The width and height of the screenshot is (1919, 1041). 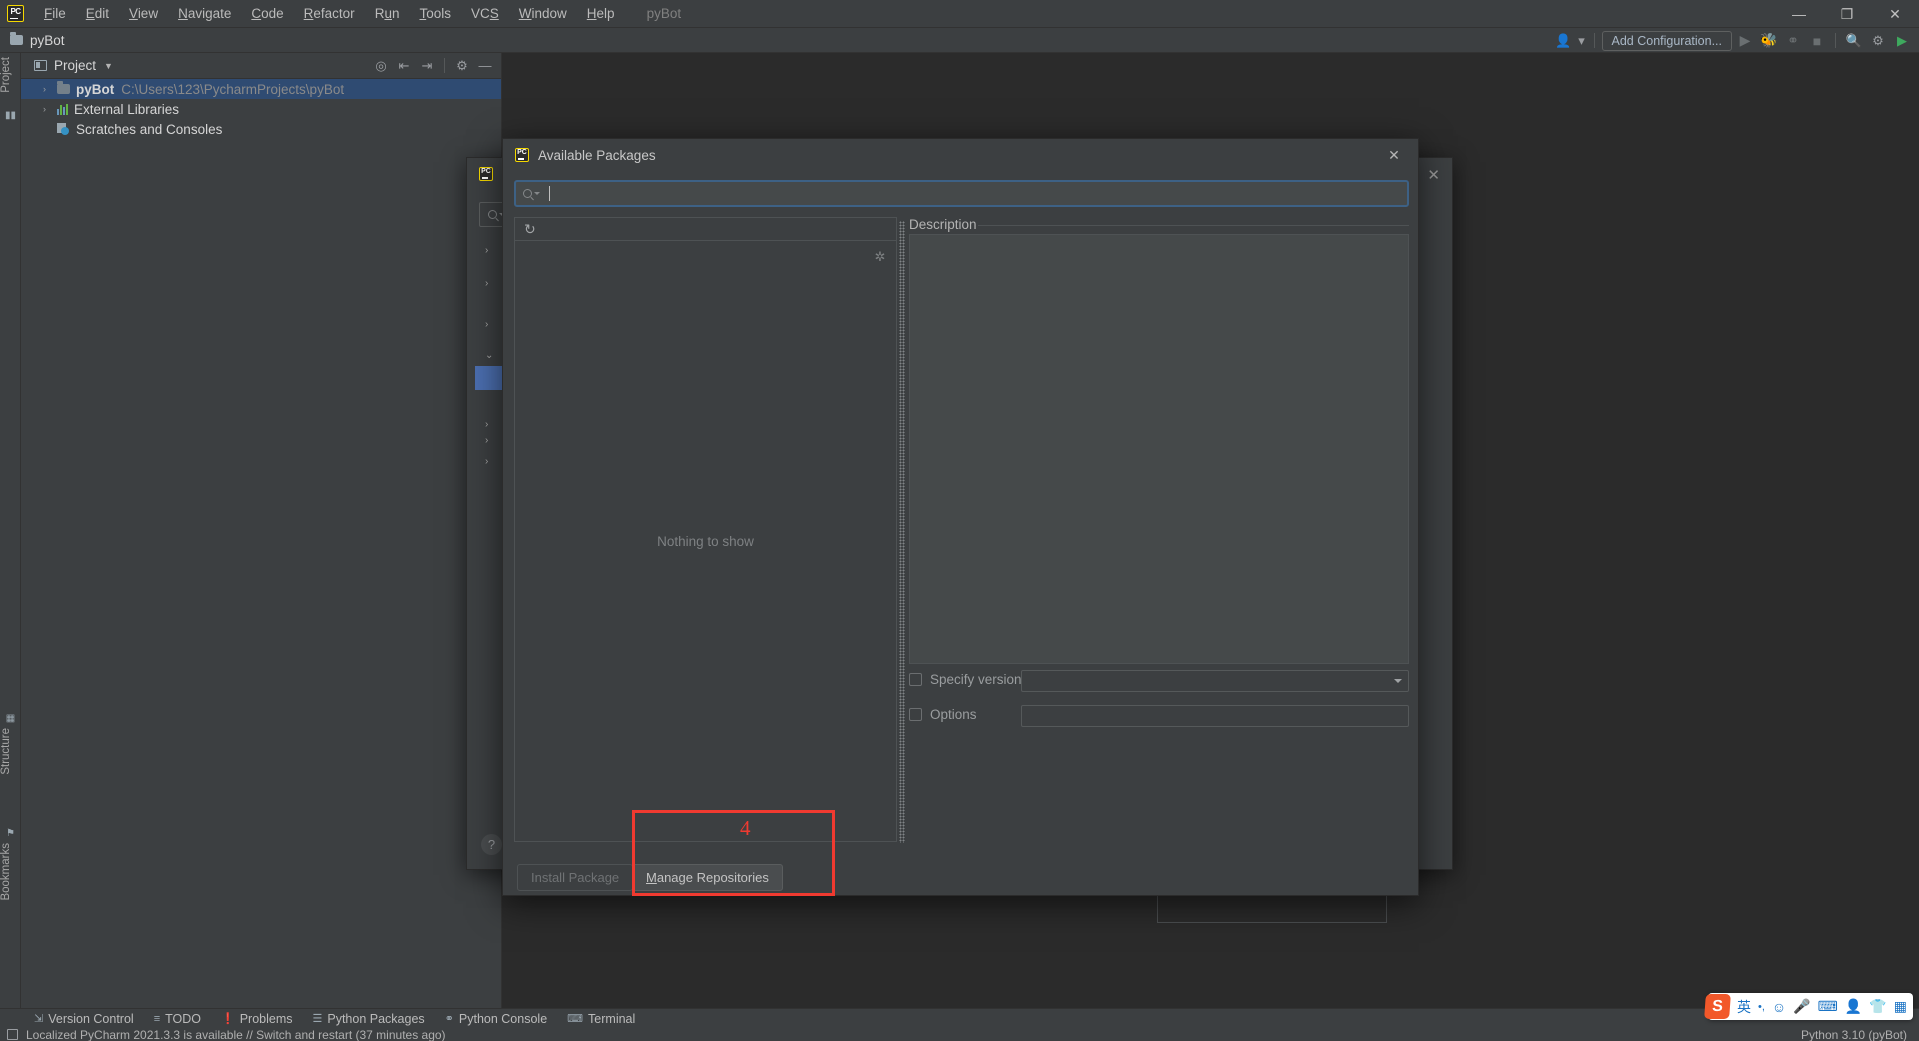 What do you see at coordinates (404, 66) in the screenshot?
I see `expand-all-icon: ⇤` at bounding box center [404, 66].